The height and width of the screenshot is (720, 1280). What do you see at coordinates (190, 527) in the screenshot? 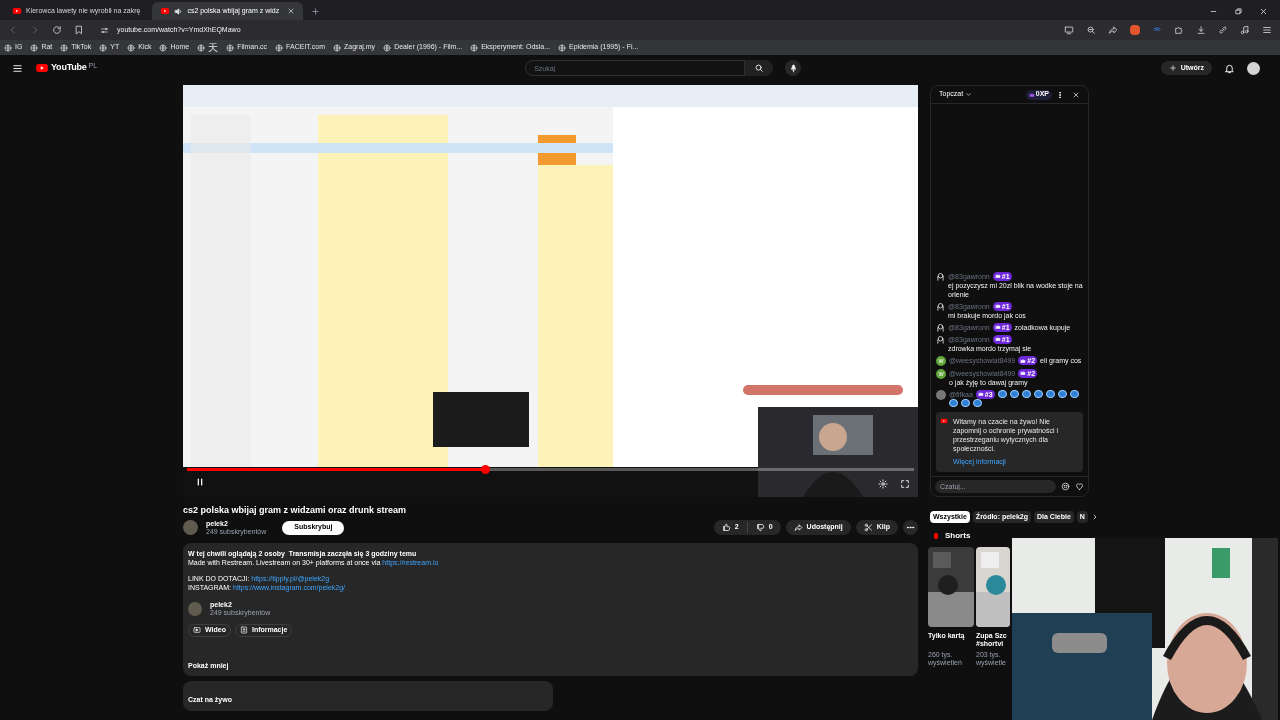
I see `channel-avatar` at bounding box center [190, 527].